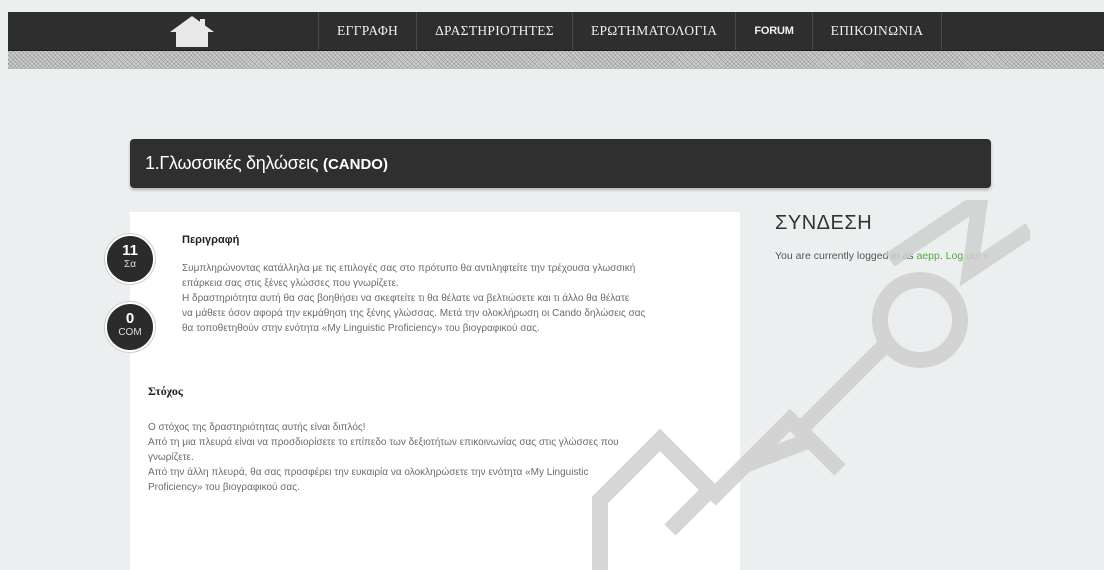  What do you see at coordinates (653, 31) in the screenshot?
I see `nav-item-questionnaires: ΕΡΩΤΗΜΑΤΟΛΟΓΙΑ` at bounding box center [653, 31].